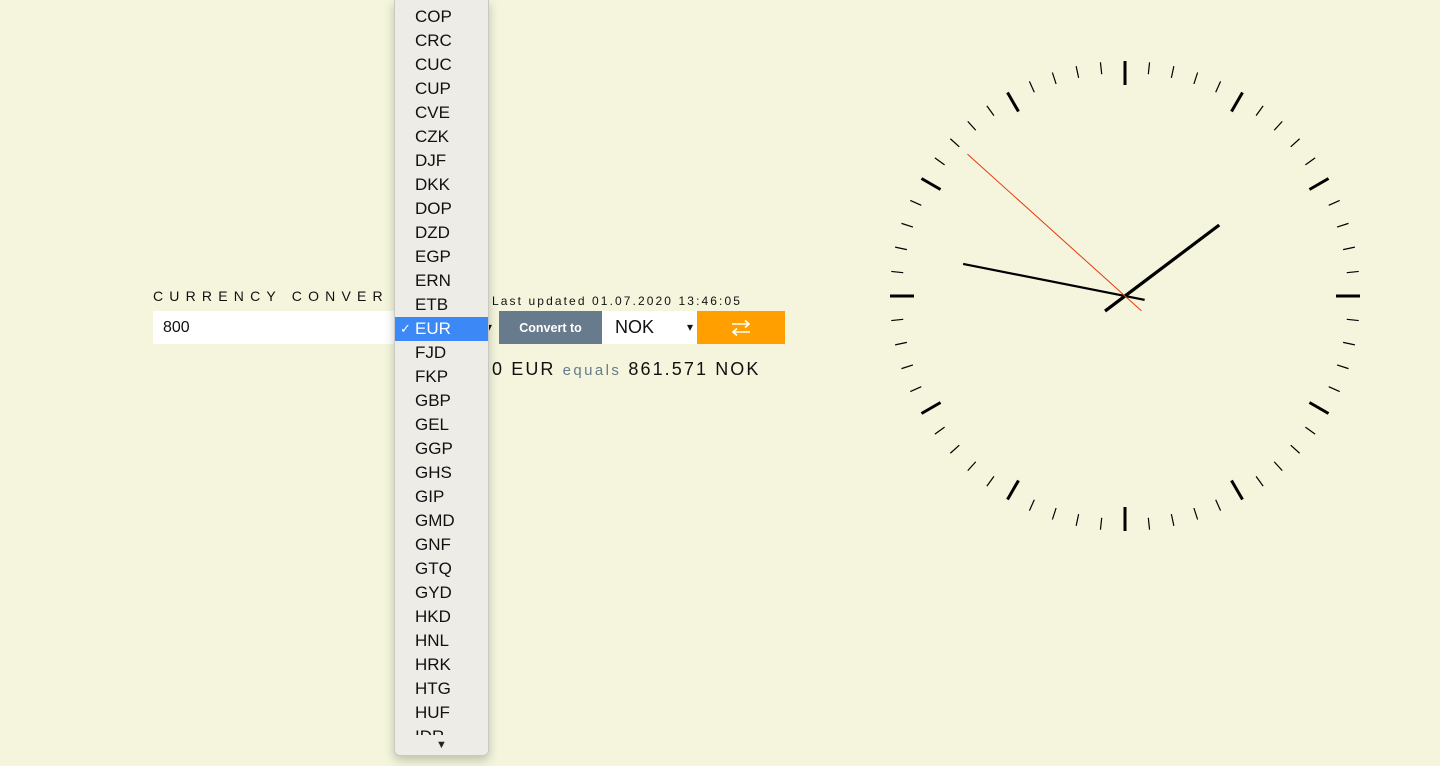 Image resolution: width=1440 pixels, height=766 pixels. I want to click on dropdown-option-label: DKK, so click(432, 184).